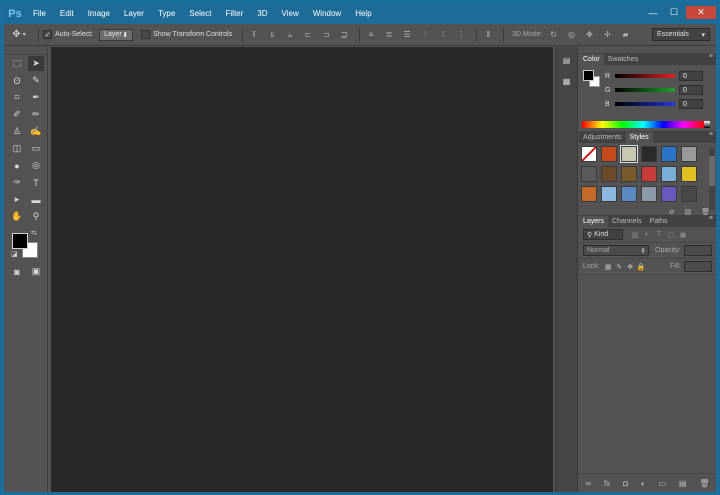 Image resolution: width=720 pixels, height=495 pixels. Describe the element at coordinates (641, 267) in the screenshot. I see `lock-all-icon: 🔒` at that location.